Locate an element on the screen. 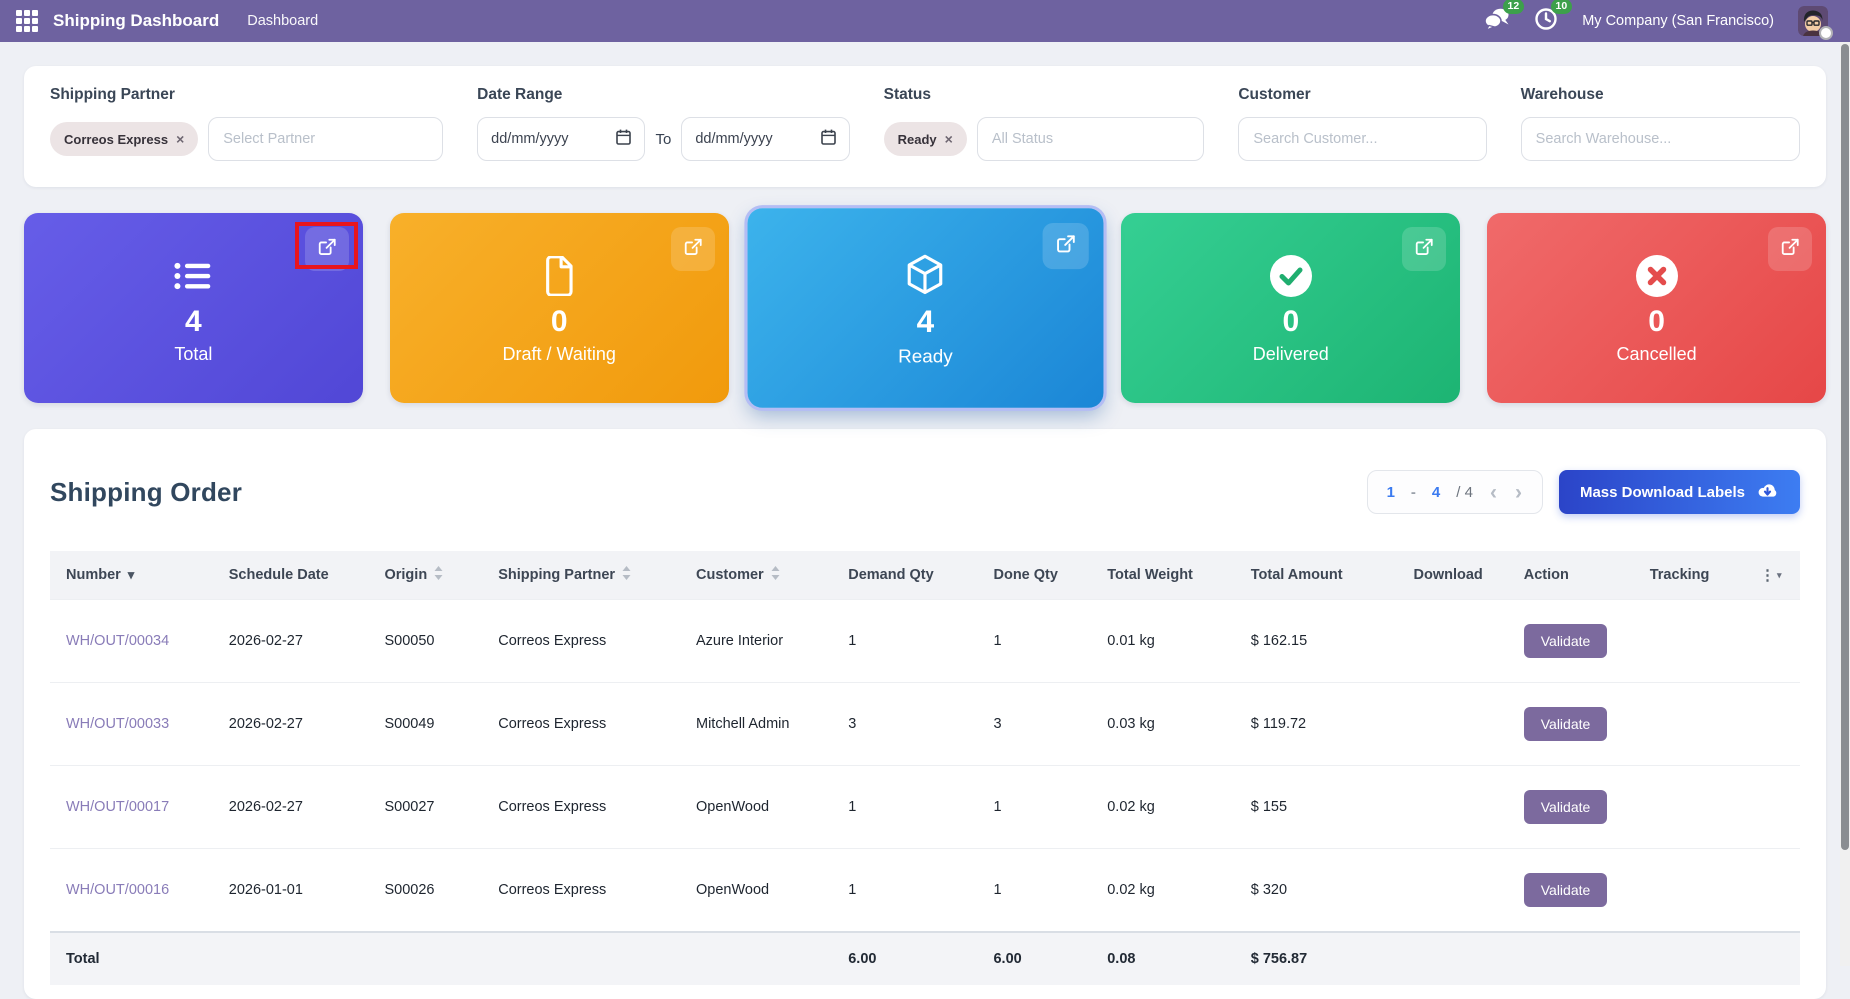 The height and width of the screenshot is (999, 1850). menu-dashboard: Dashboard is located at coordinates (282, 21).